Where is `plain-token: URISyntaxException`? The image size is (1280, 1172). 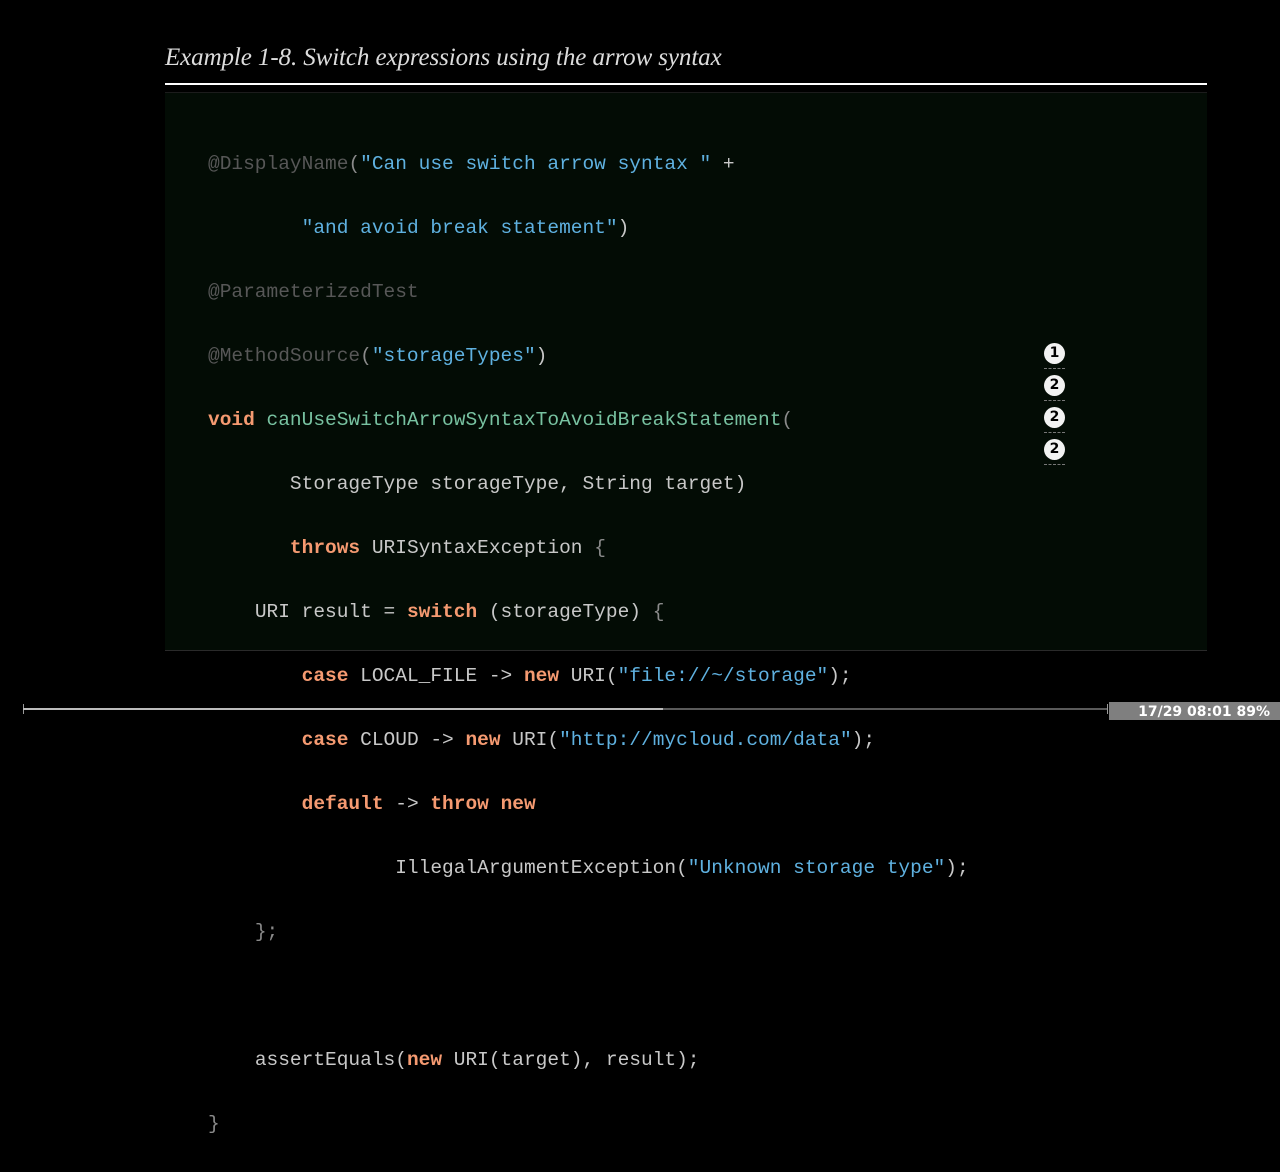 plain-token: URISyntaxException is located at coordinates (477, 548).